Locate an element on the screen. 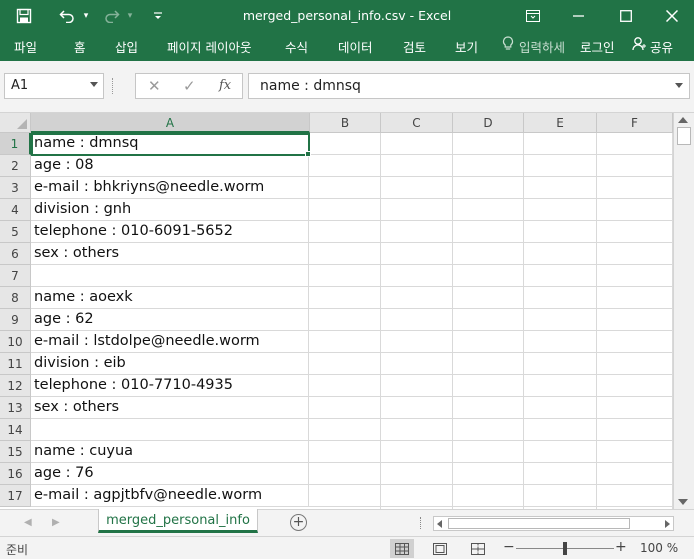 The image size is (694, 559). table-row: age : 76 is located at coordinates (351, 474).